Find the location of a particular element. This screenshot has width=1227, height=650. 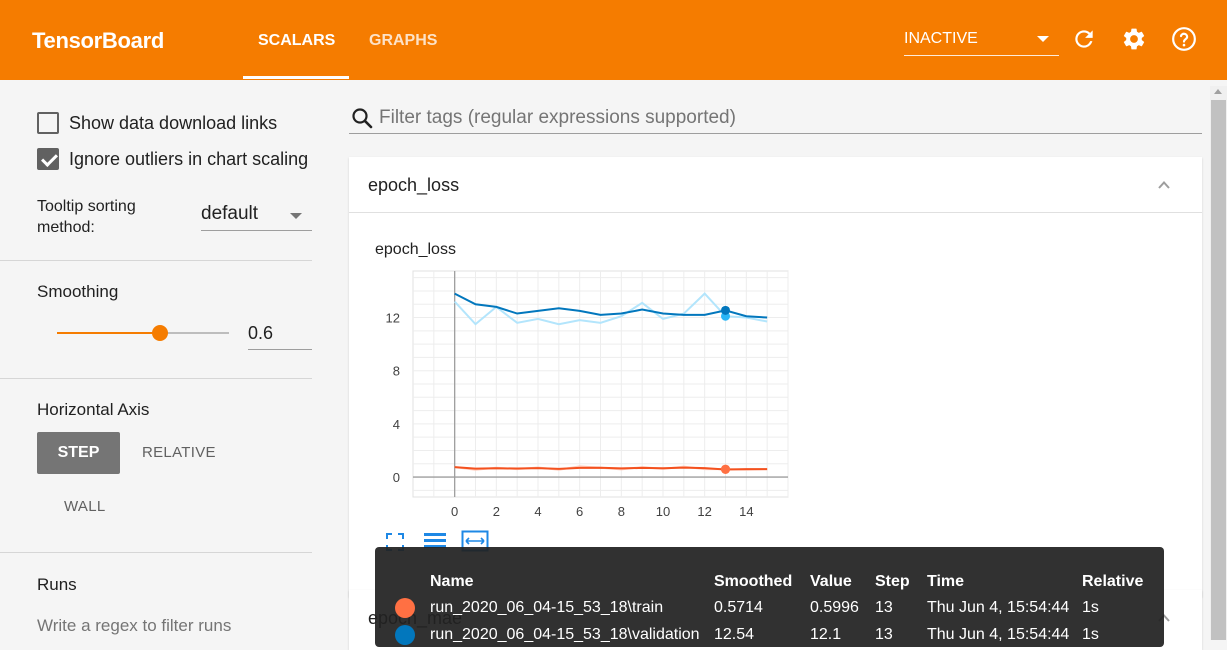

scalar-card-header: epoch_loss is located at coordinates (775, 185).